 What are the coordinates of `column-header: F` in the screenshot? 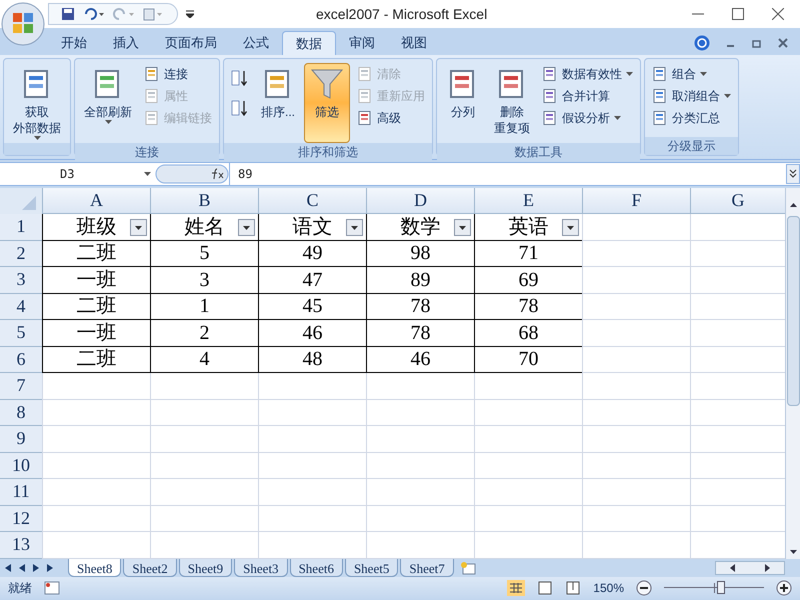 It's located at (636, 201).